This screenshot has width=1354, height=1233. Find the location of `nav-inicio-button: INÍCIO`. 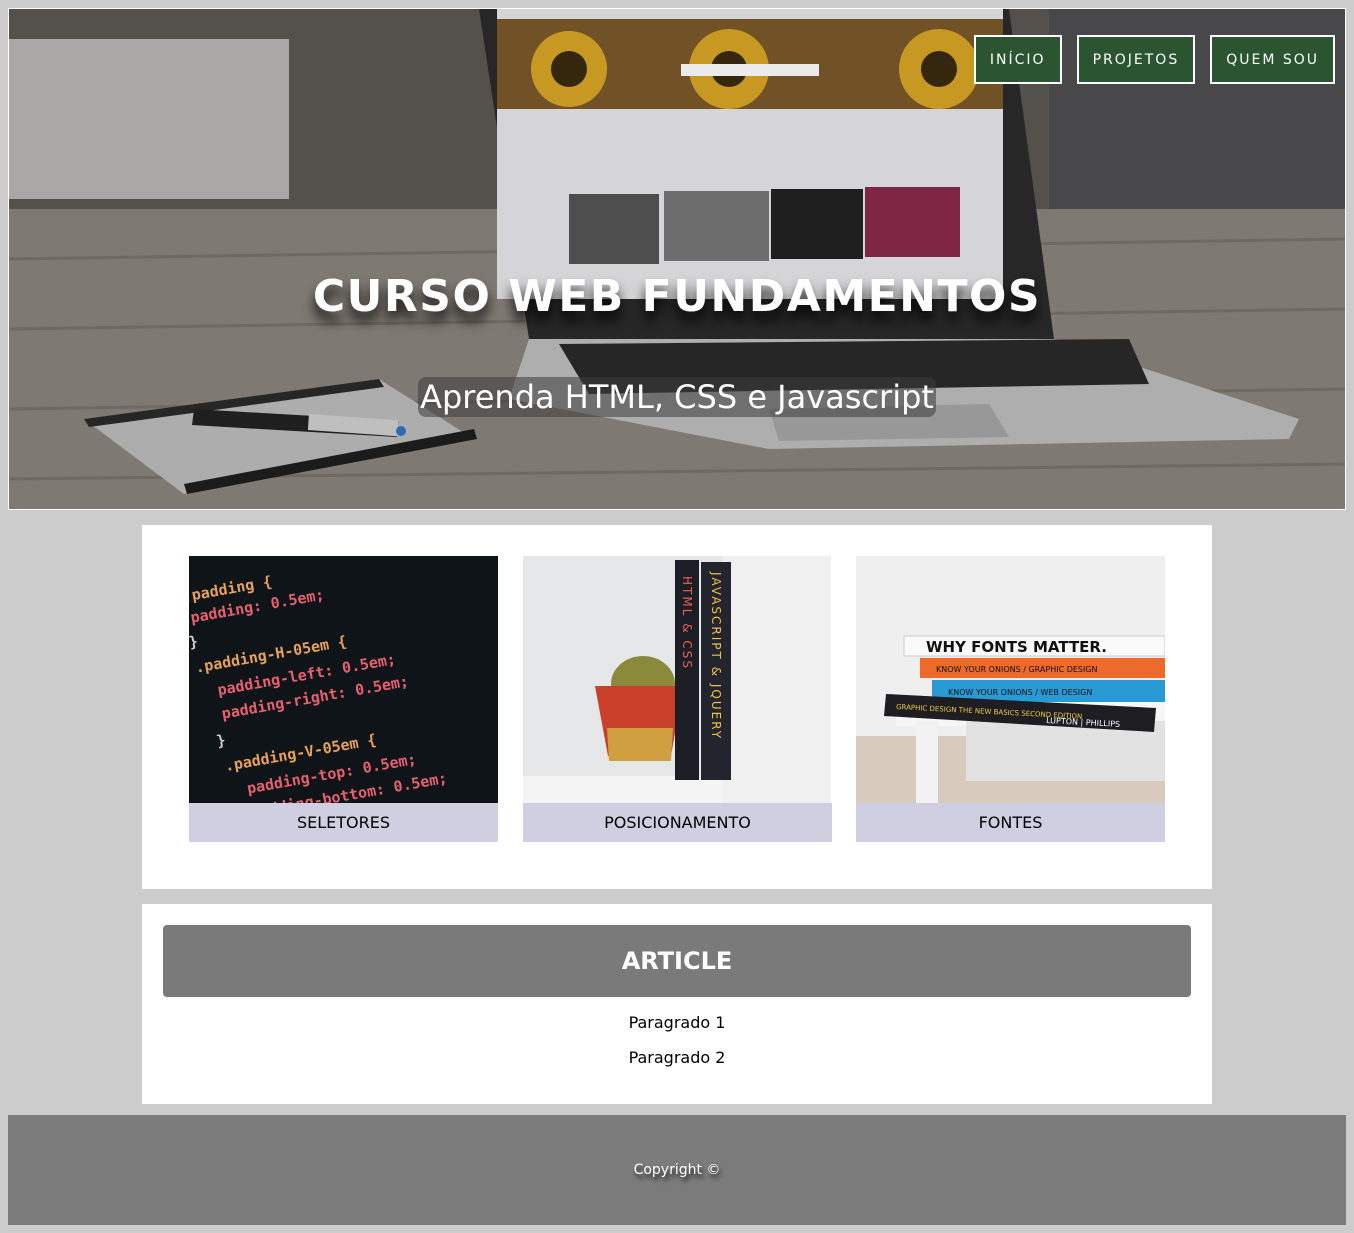

nav-inicio-button: INÍCIO is located at coordinates (1017, 59).